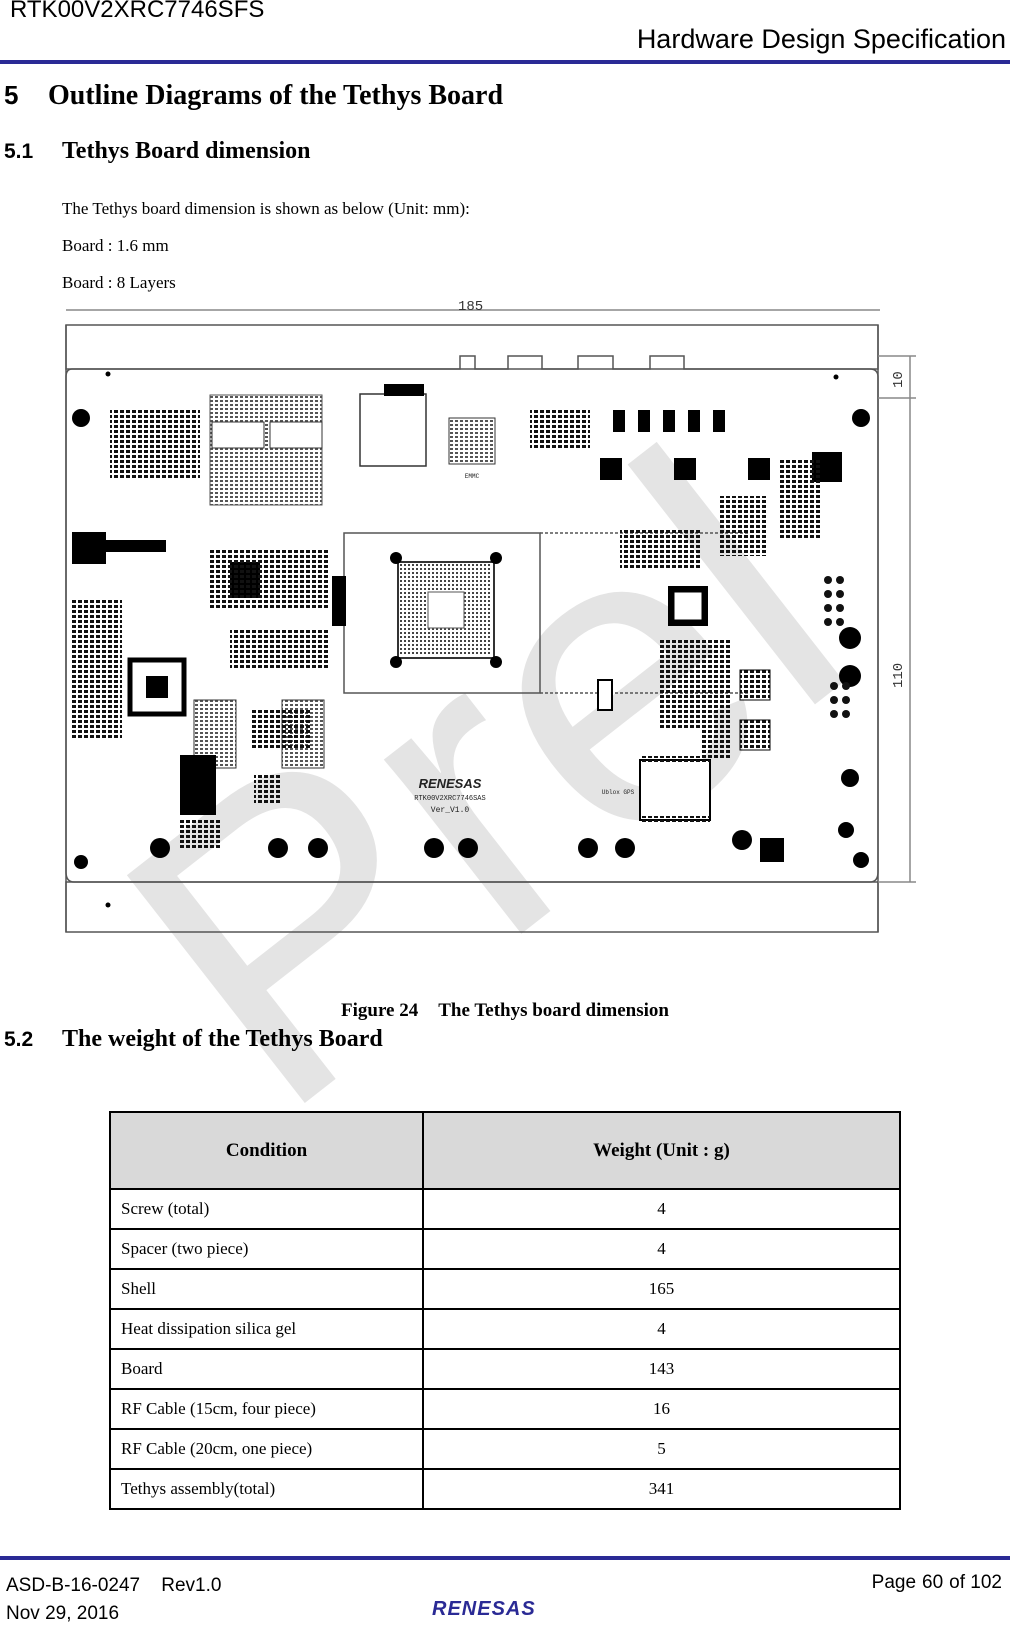  I want to click on silkscreen-version: Ver_V1.0, so click(450, 810).